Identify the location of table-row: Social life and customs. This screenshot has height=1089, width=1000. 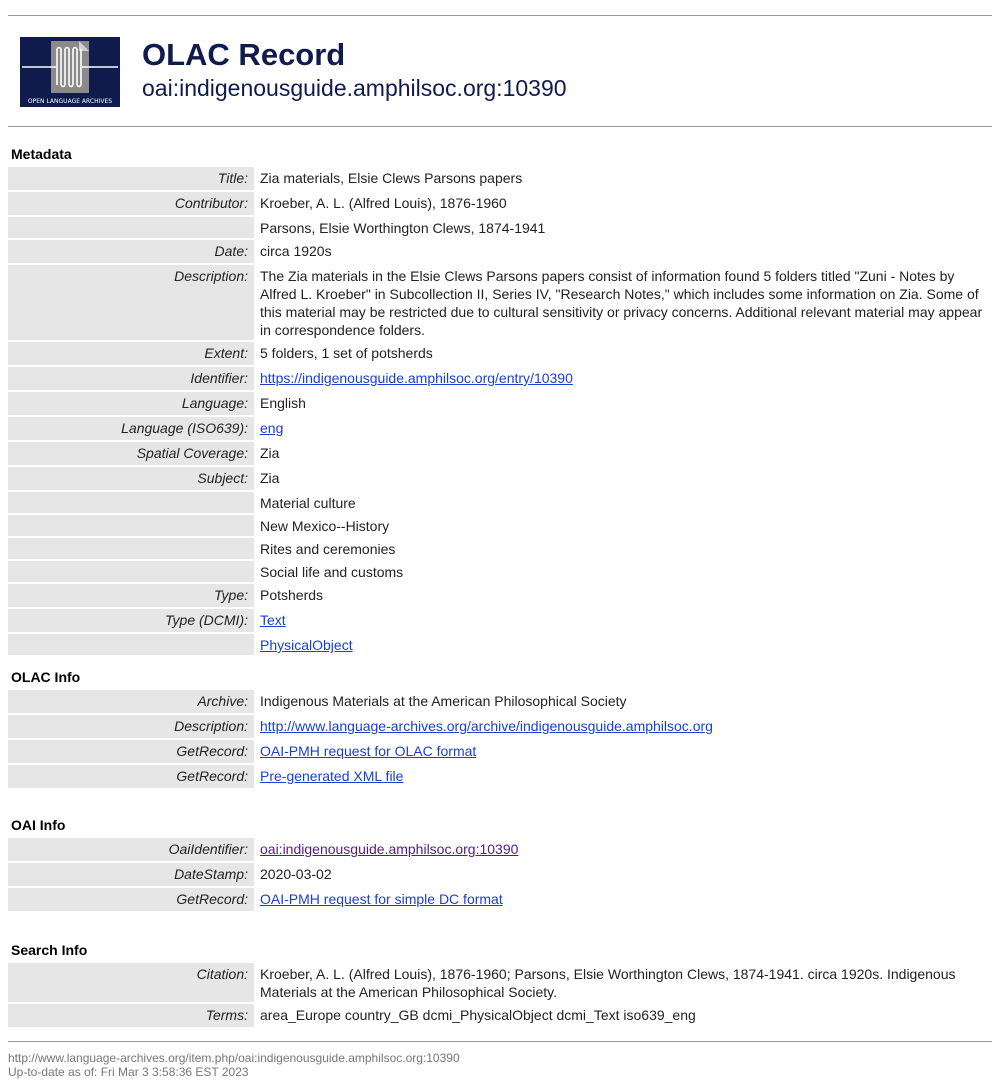
(500, 572).